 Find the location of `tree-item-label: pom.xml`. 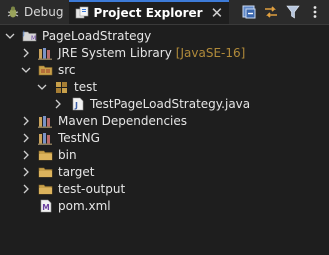

tree-item-label: pom.xml is located at coordinates (84, 205).